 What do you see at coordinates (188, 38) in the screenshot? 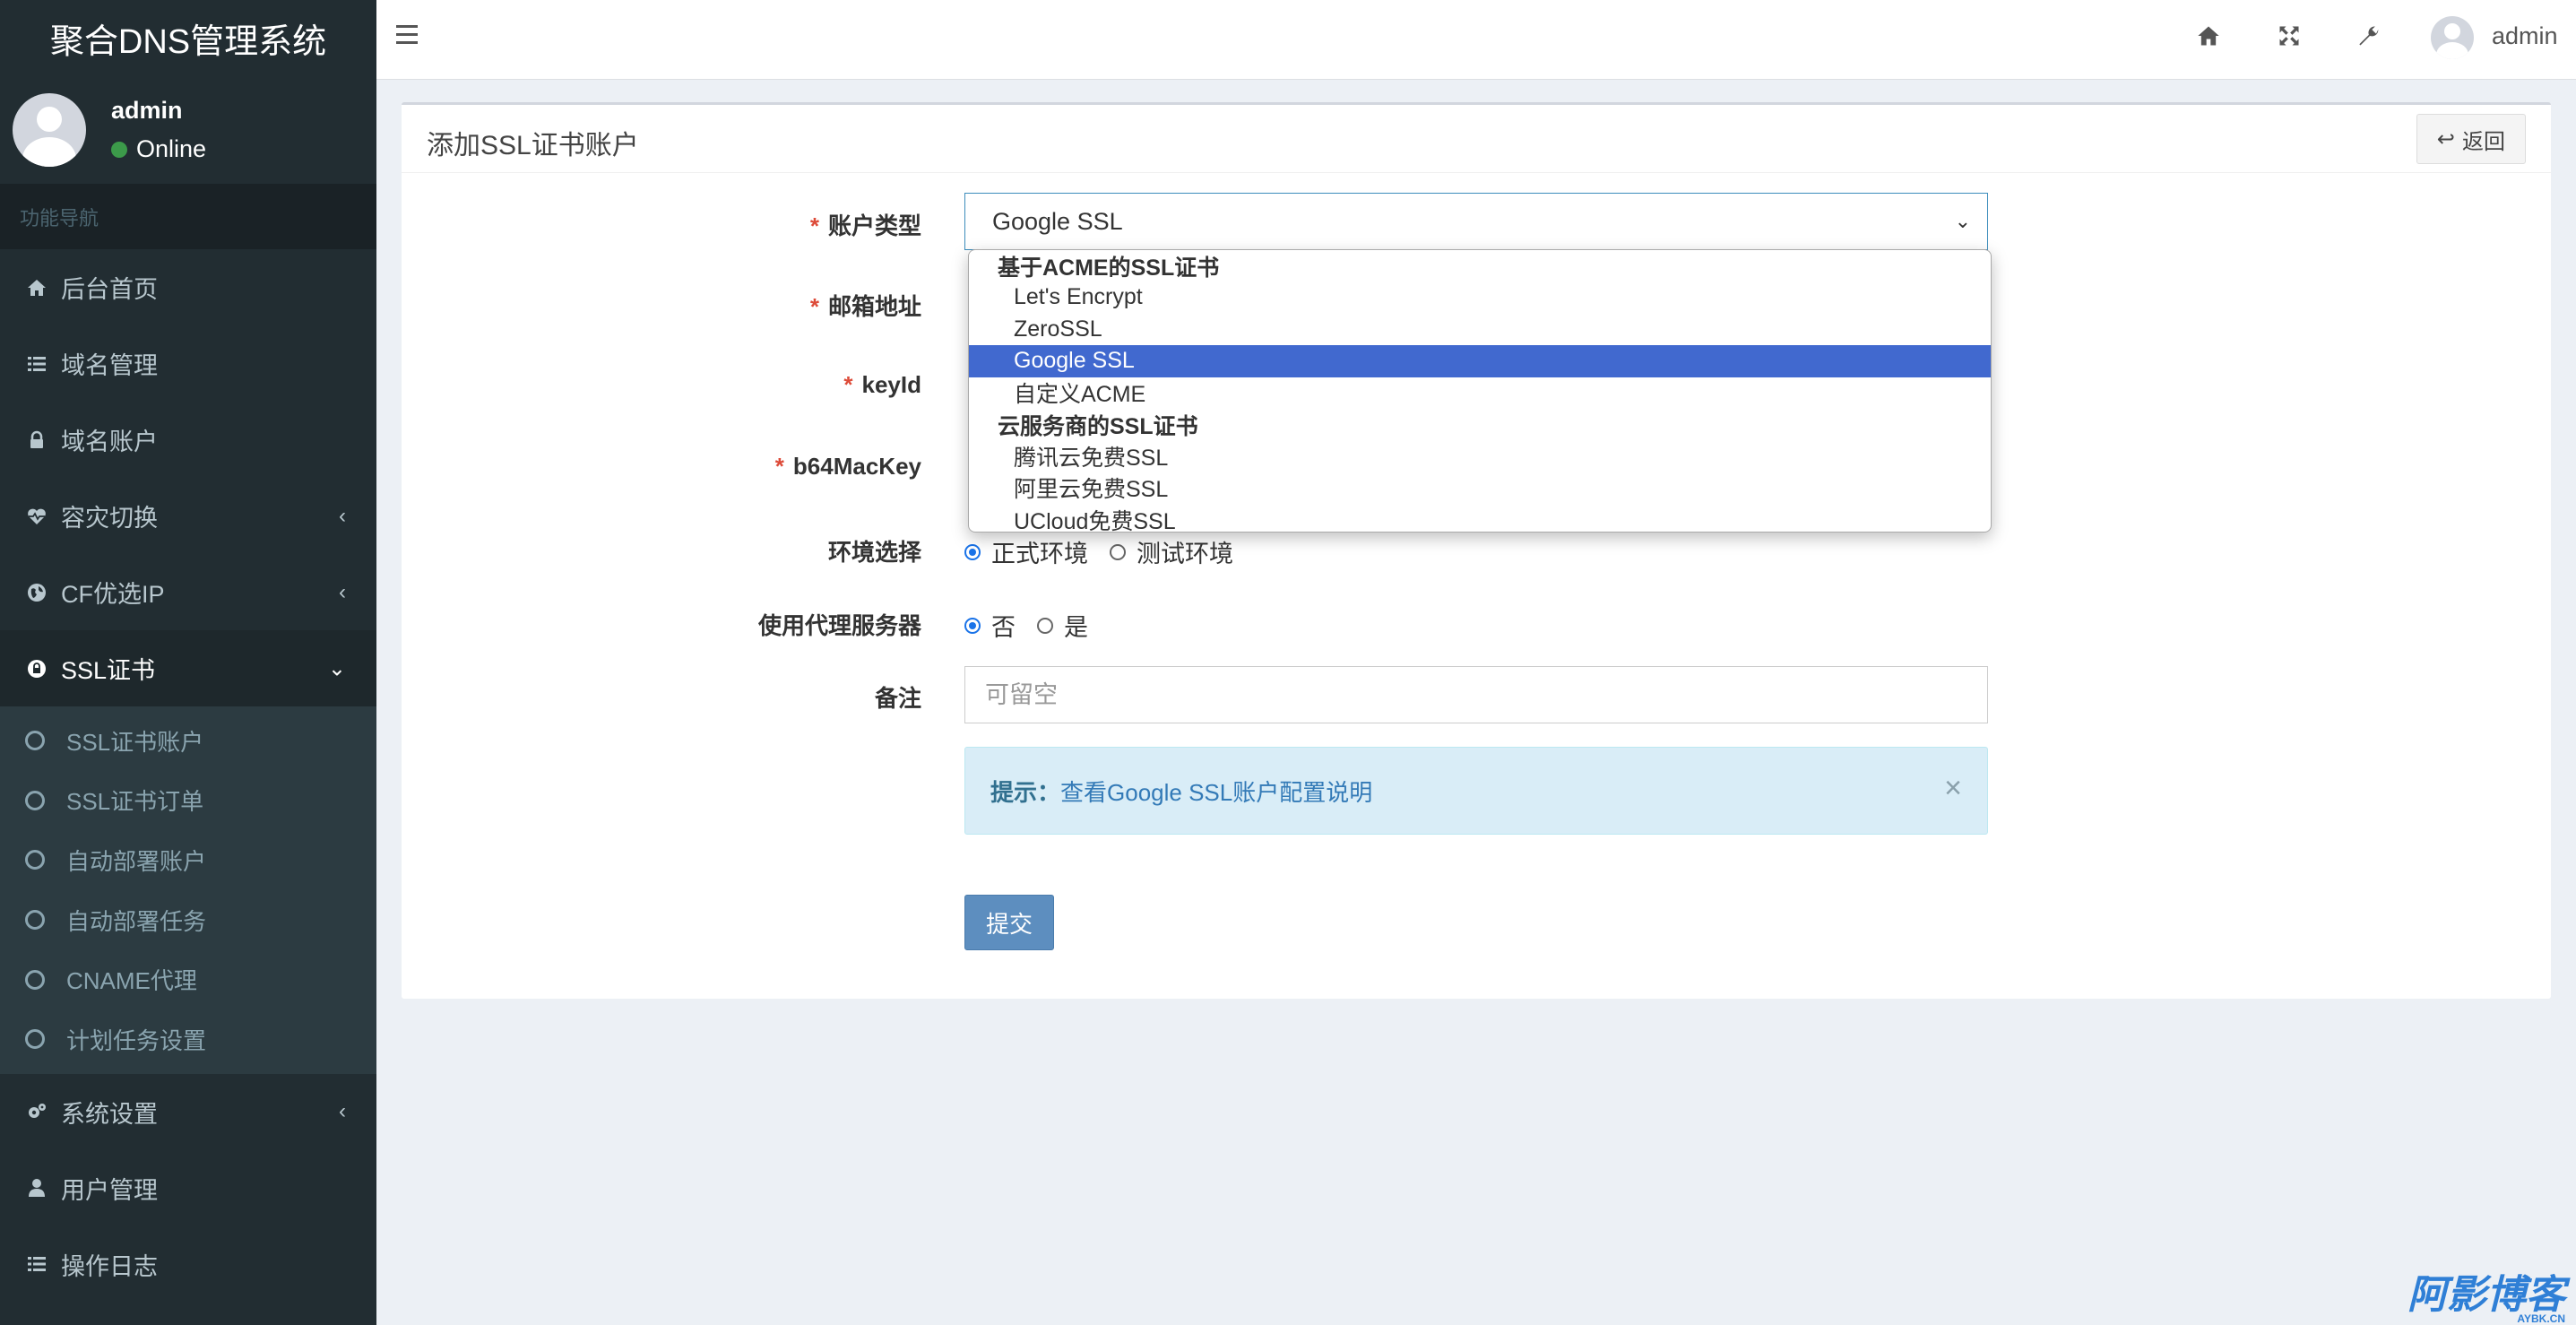
I see `app-title: 聚合DNS管理系统` at bounding box center [188, 38].